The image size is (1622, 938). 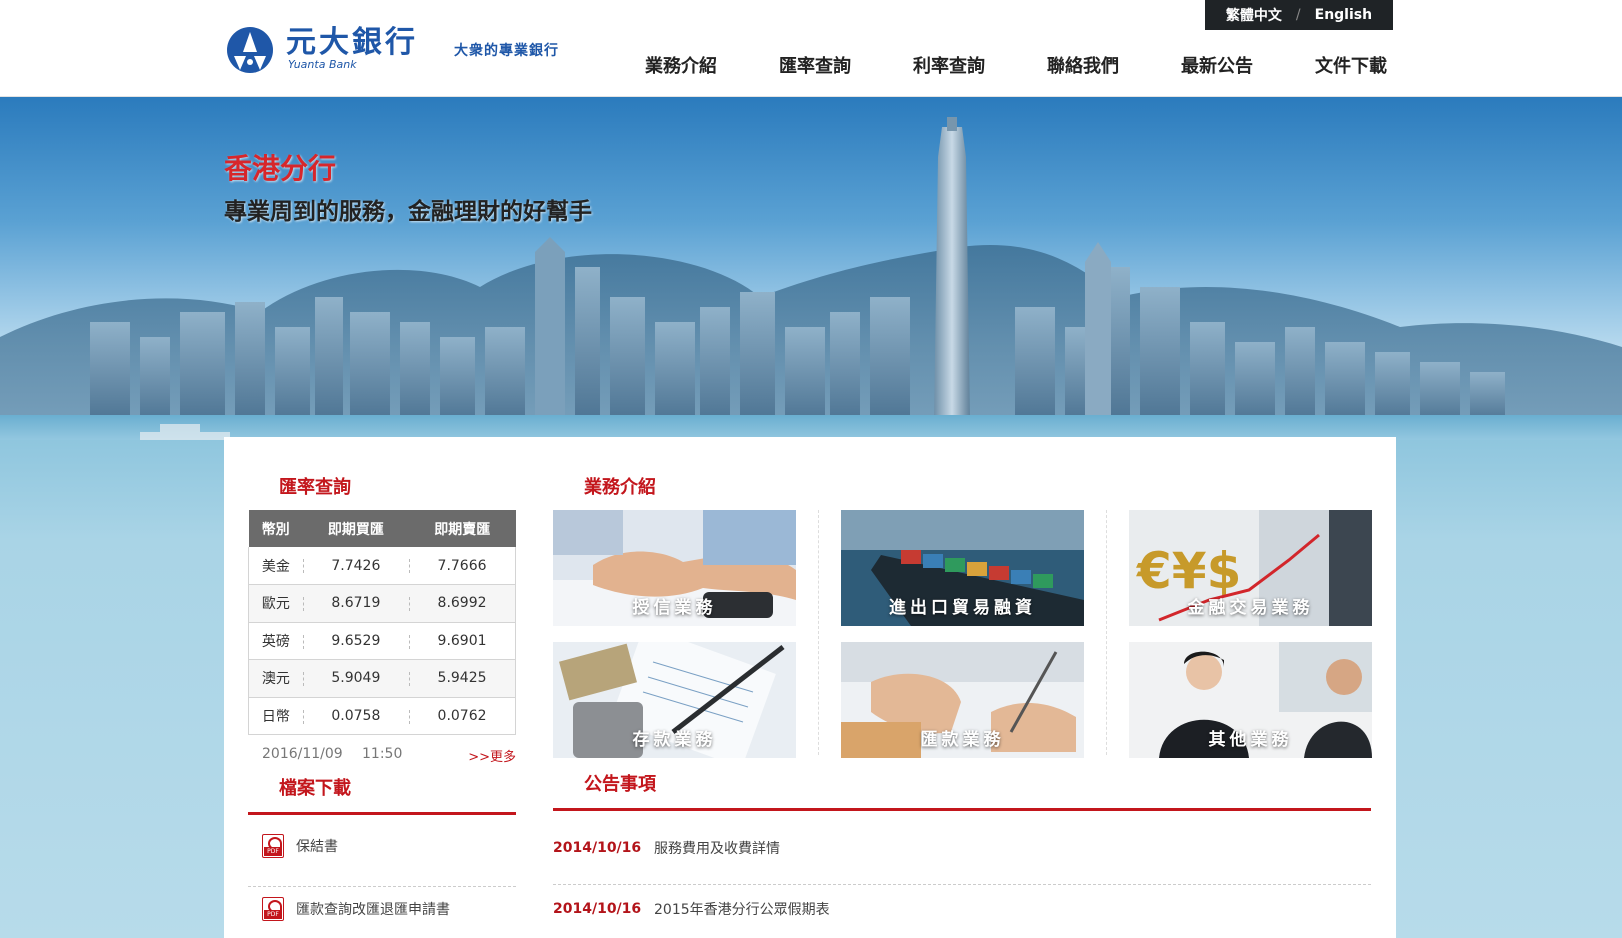 I want to click on service-trade-finance: 進出口貿易融資, so click(x=962, y=568).